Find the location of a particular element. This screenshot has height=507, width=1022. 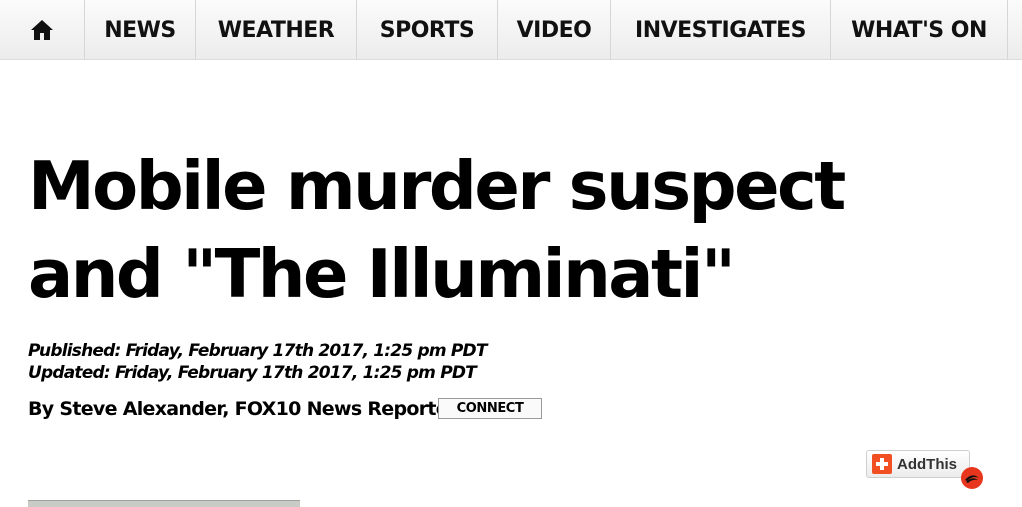

nav-video: VIDEO is located at coordinates (553, 30).